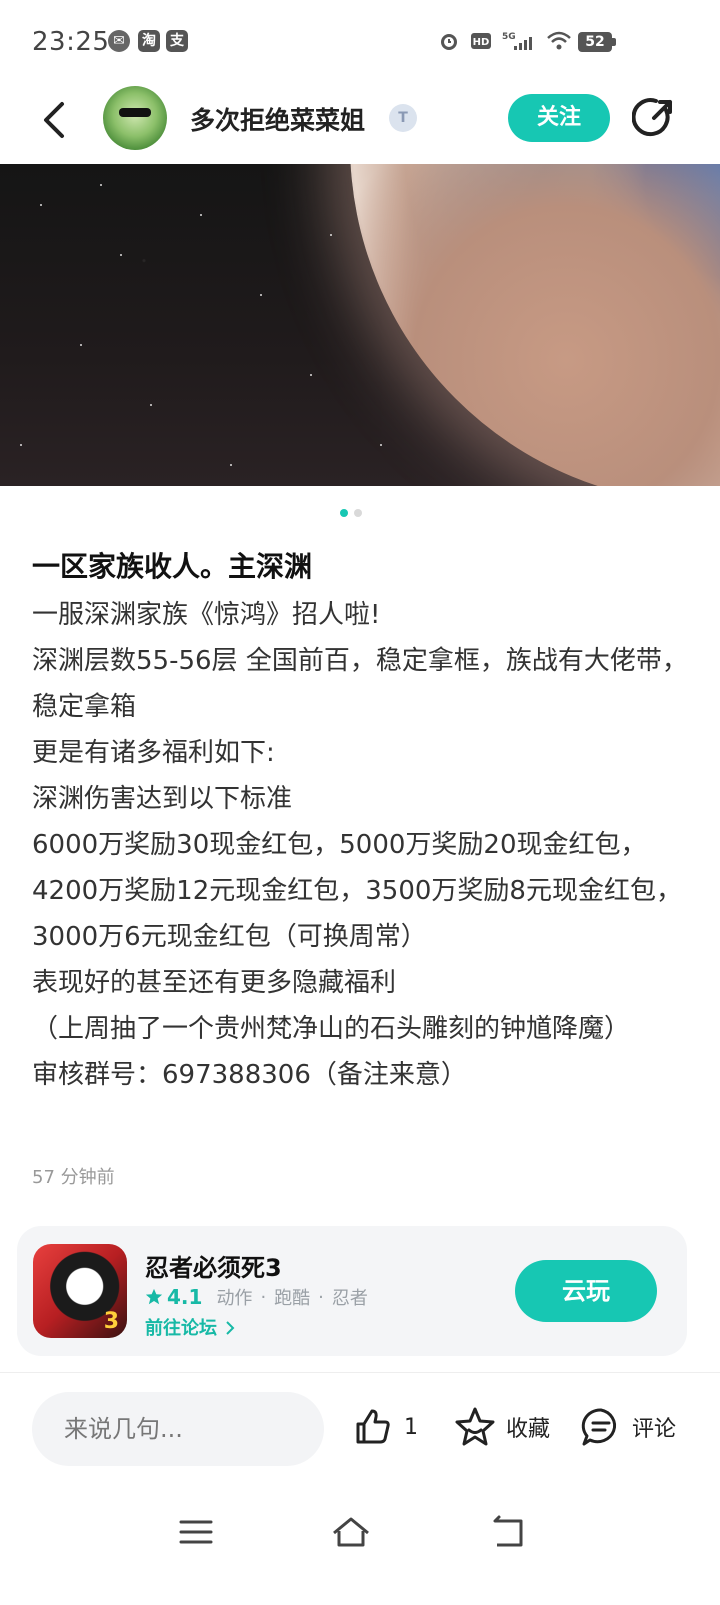  I want to click on avatar, so click(135, 118).